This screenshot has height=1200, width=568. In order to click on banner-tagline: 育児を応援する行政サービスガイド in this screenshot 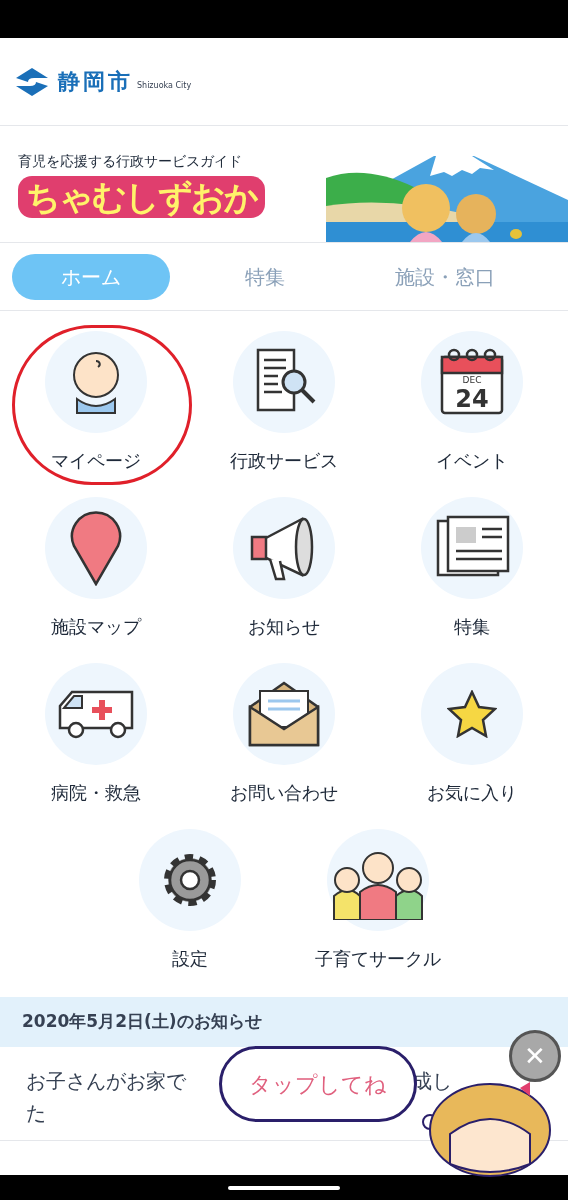, I will do `click(130, 161)`.